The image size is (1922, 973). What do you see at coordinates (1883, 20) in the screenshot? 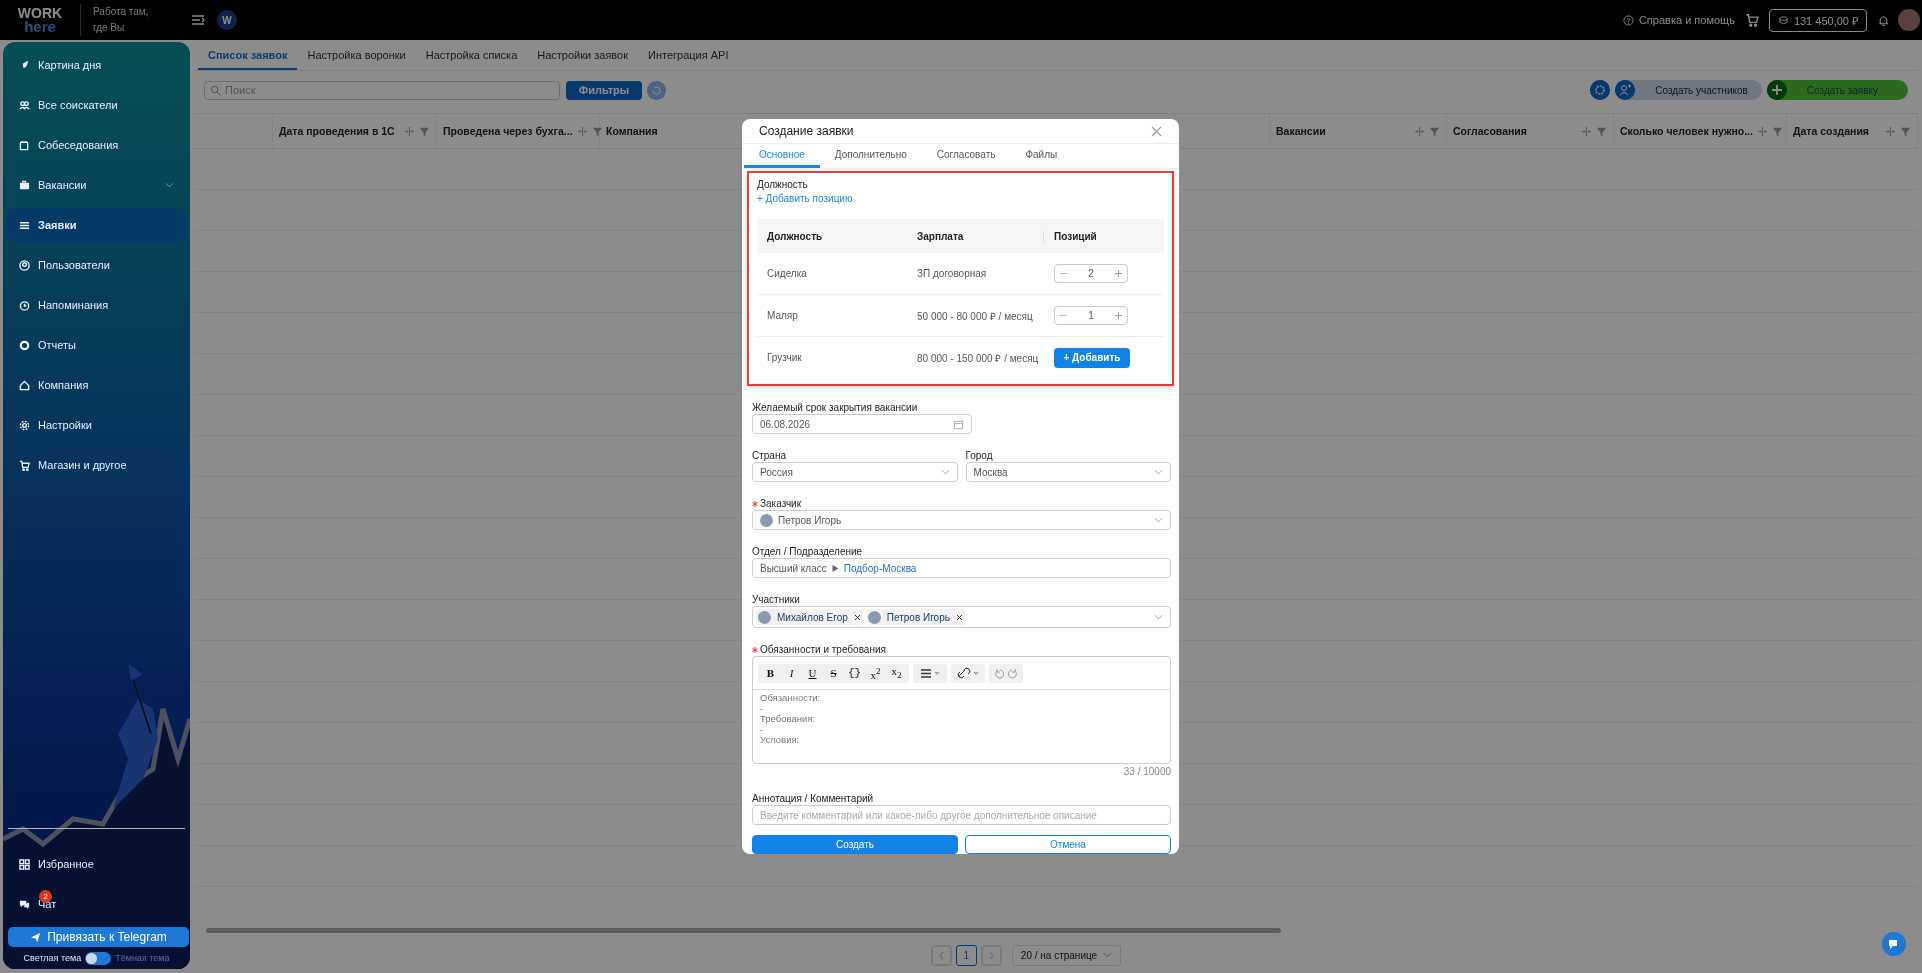
I see `bell-icon` at bounding box center [1883, 20].